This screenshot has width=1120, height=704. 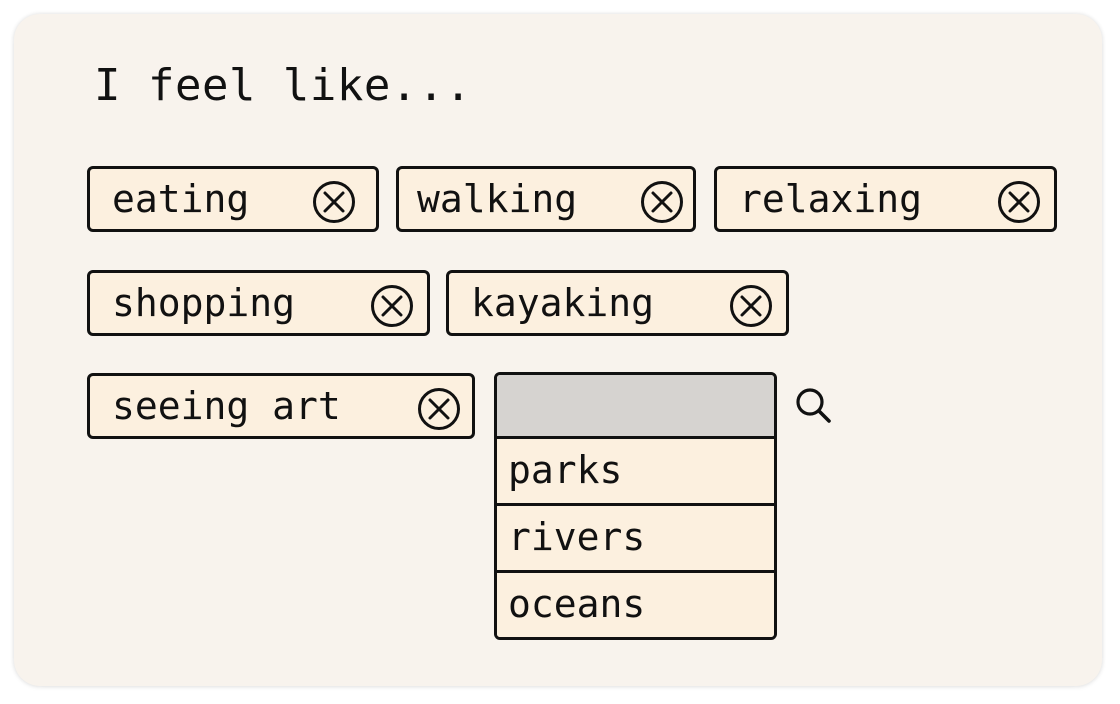 What do you see at coordinates (181, 199) in the screenshot?
I see `chip-label: eating` at bounding box center [181, 199].